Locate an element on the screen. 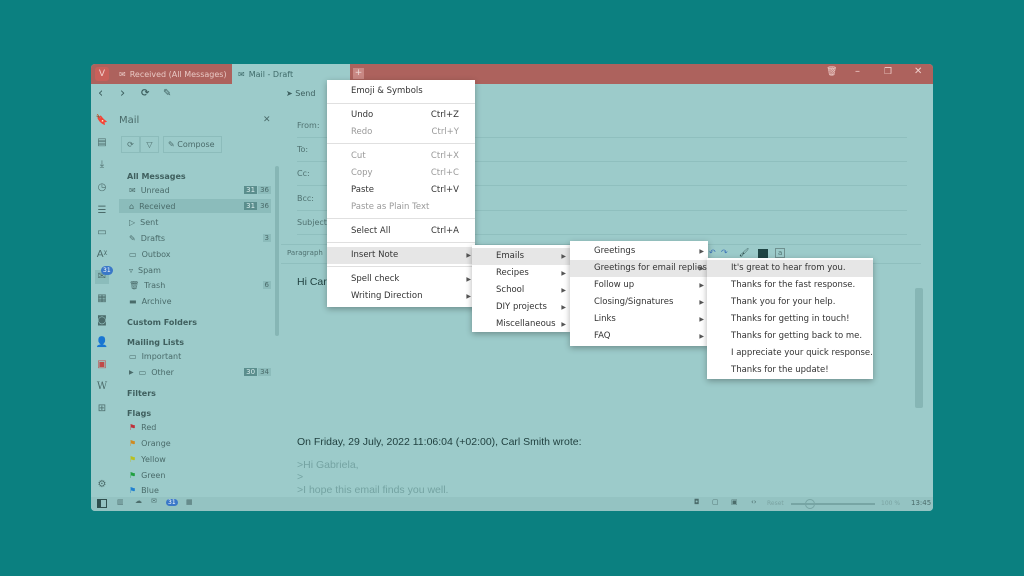 Image resolution: width=1024 pixels, height=576 pixels. feed-icon: ◙ is located at coordinates (102, 321).